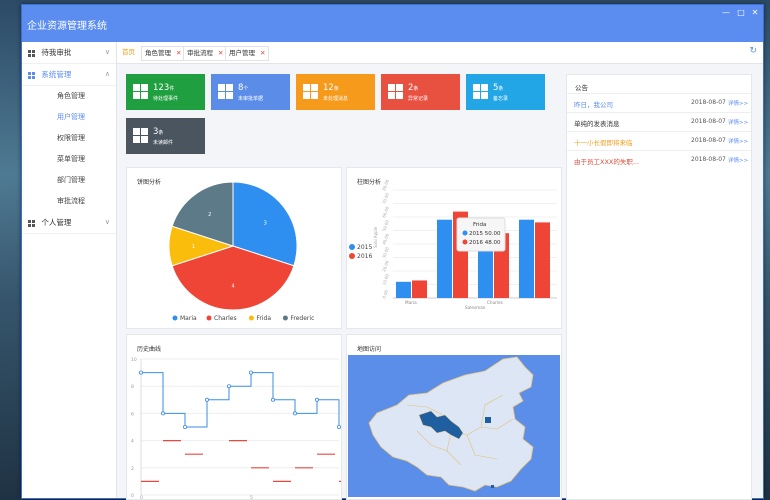 This screenshot has height=500, width=770. Describe the element at coordinates (132, 442) in the screenshot. I see `y-tick-label: 4` at that location.